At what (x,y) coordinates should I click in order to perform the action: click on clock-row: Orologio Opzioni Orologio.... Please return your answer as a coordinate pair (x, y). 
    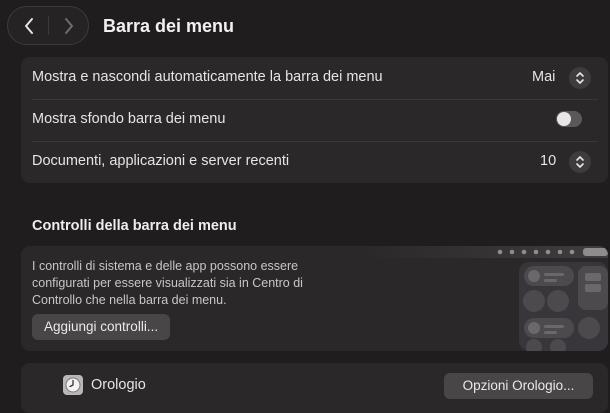
    Looking at the image, I should click on (314, 388).